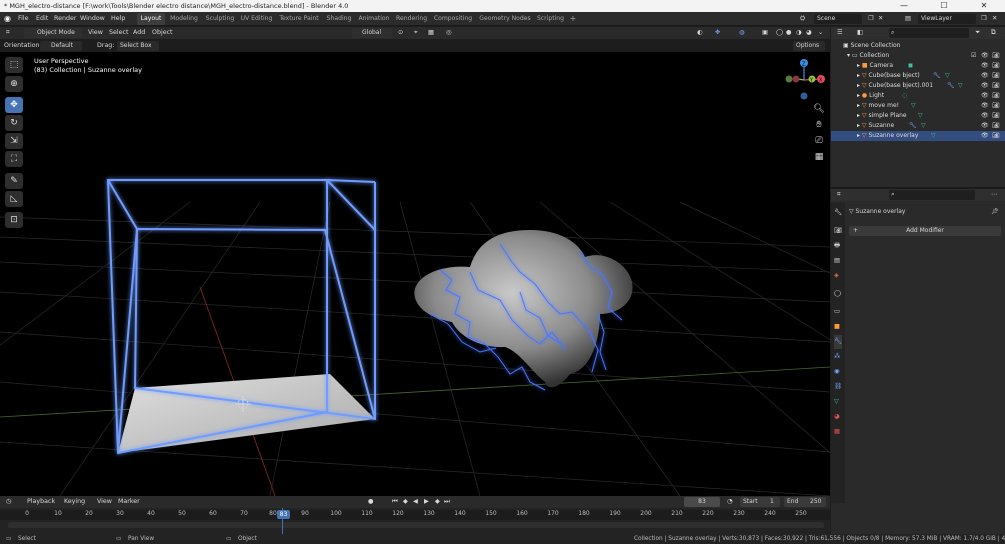  I want to click on current-frame-field: 83, so click(702, 502).